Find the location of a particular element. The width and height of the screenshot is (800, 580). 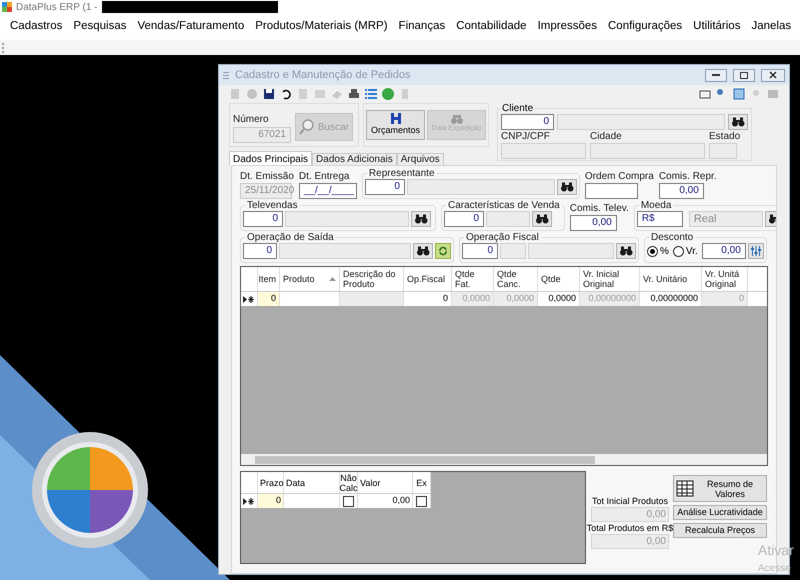

column-header: Vr. Unitário is located at coordinates (671, 279).